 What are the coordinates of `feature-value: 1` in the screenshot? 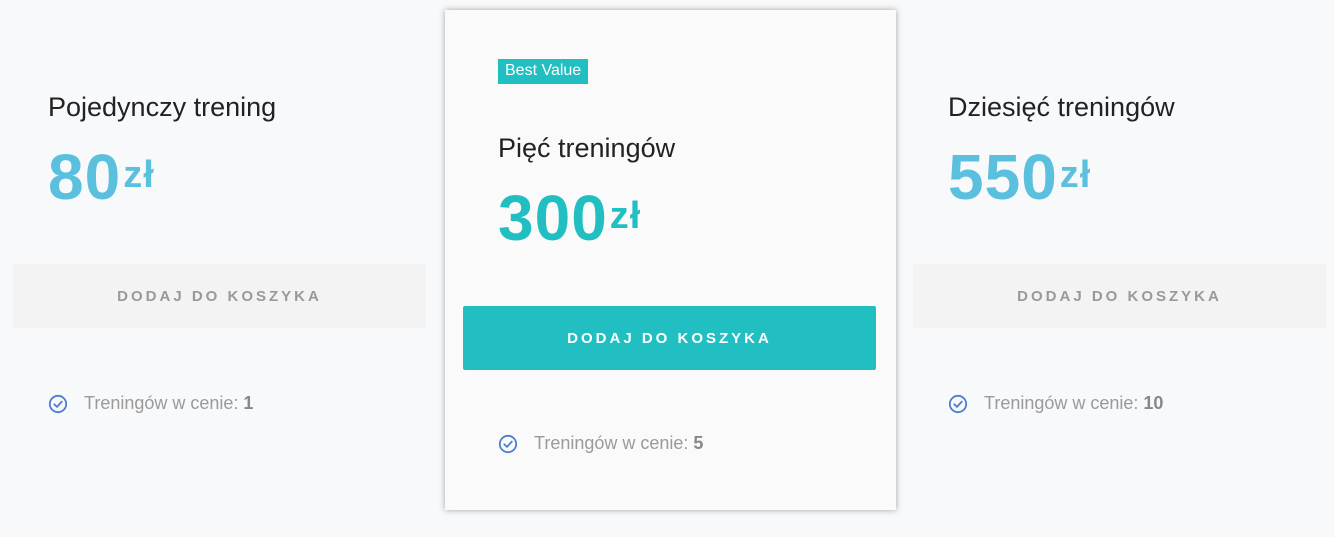 It's located at (248, 403).